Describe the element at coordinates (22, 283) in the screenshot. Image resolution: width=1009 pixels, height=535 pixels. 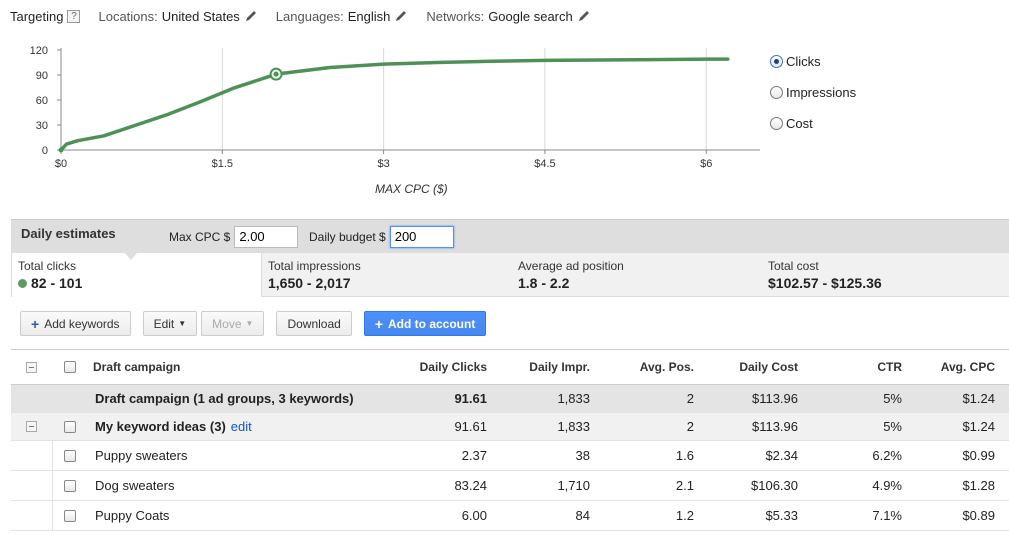
I see `green-dot-icon` at that location.